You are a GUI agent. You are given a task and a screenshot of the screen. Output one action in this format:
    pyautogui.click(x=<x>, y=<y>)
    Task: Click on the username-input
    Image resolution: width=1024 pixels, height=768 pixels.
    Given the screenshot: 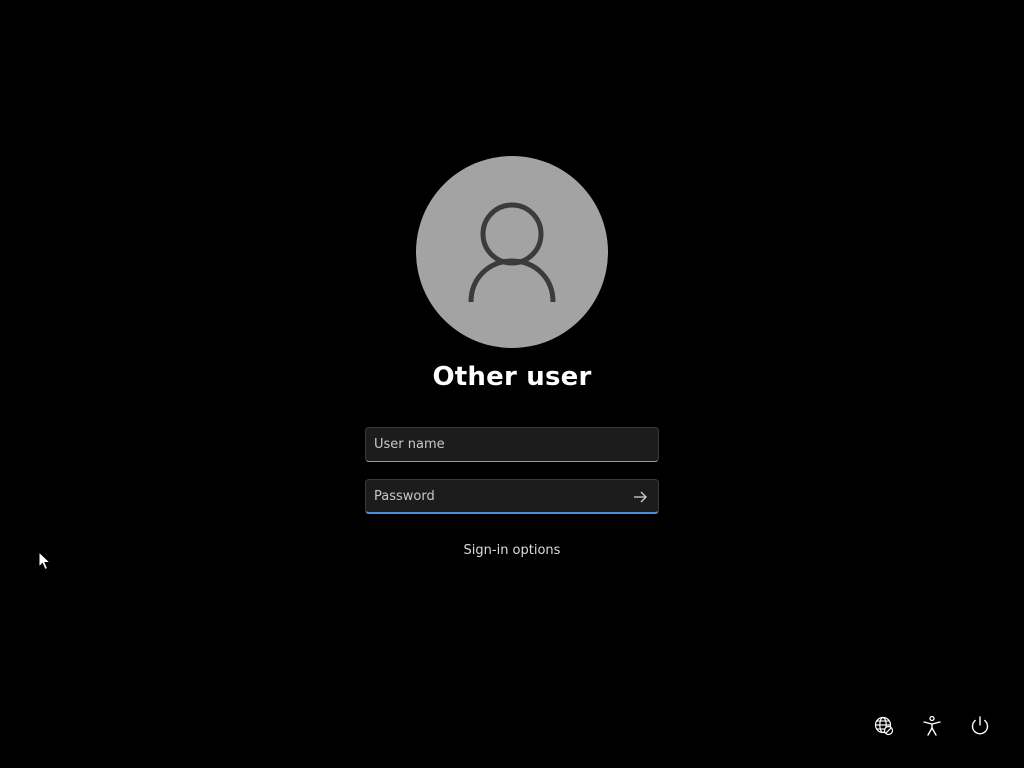 What is the action you would take?
    pyautogui.click(x=512, y=444)
    